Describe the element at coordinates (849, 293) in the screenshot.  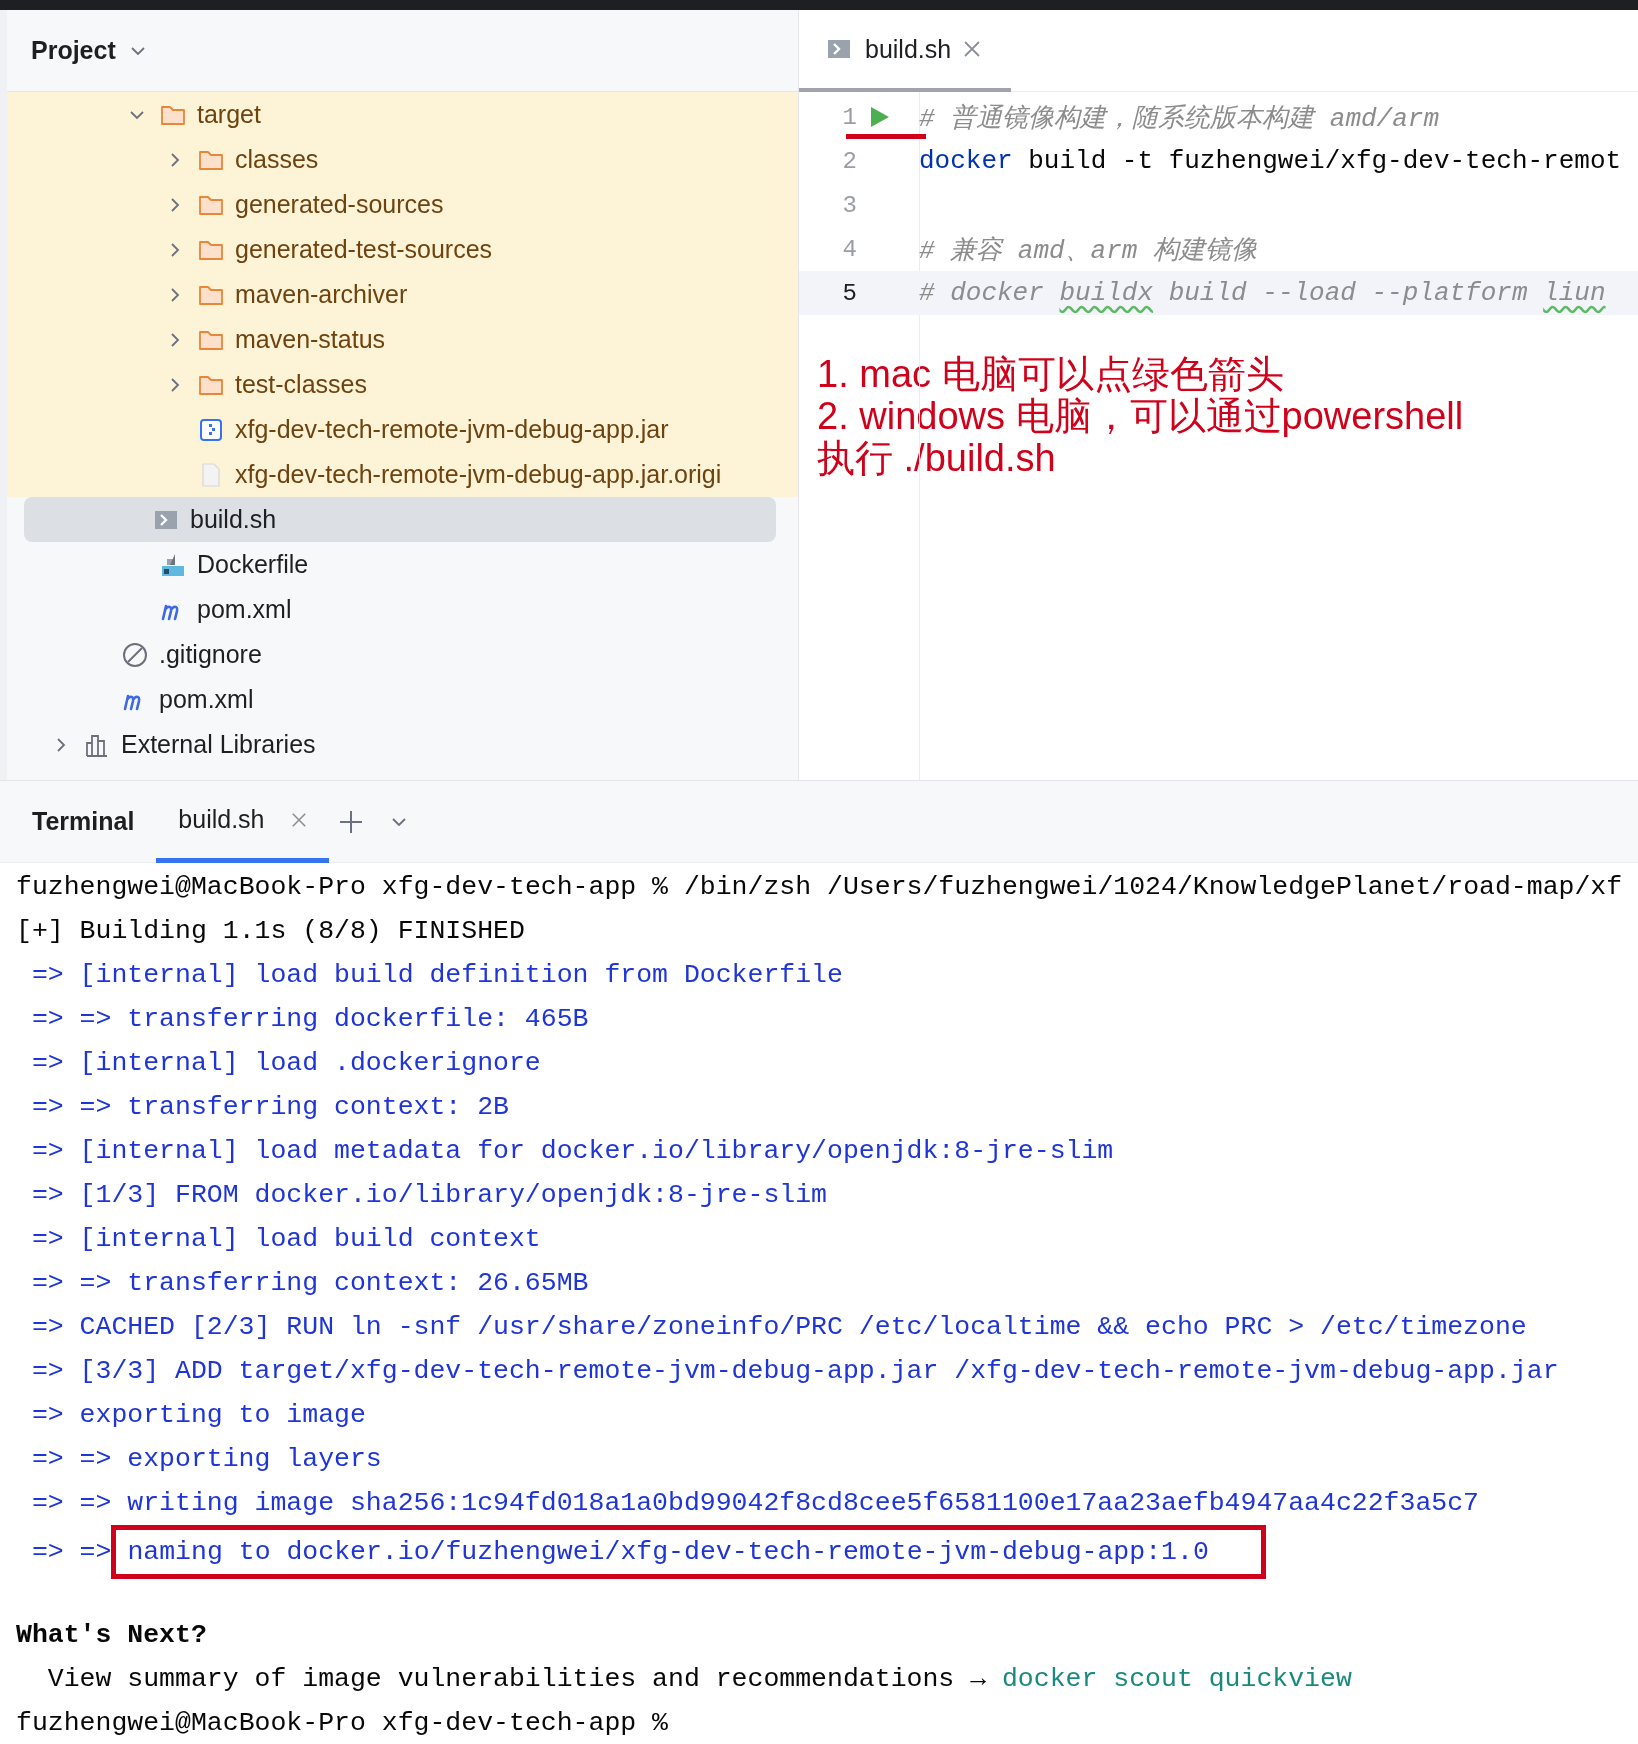
I see `line-number: 5` at that location.